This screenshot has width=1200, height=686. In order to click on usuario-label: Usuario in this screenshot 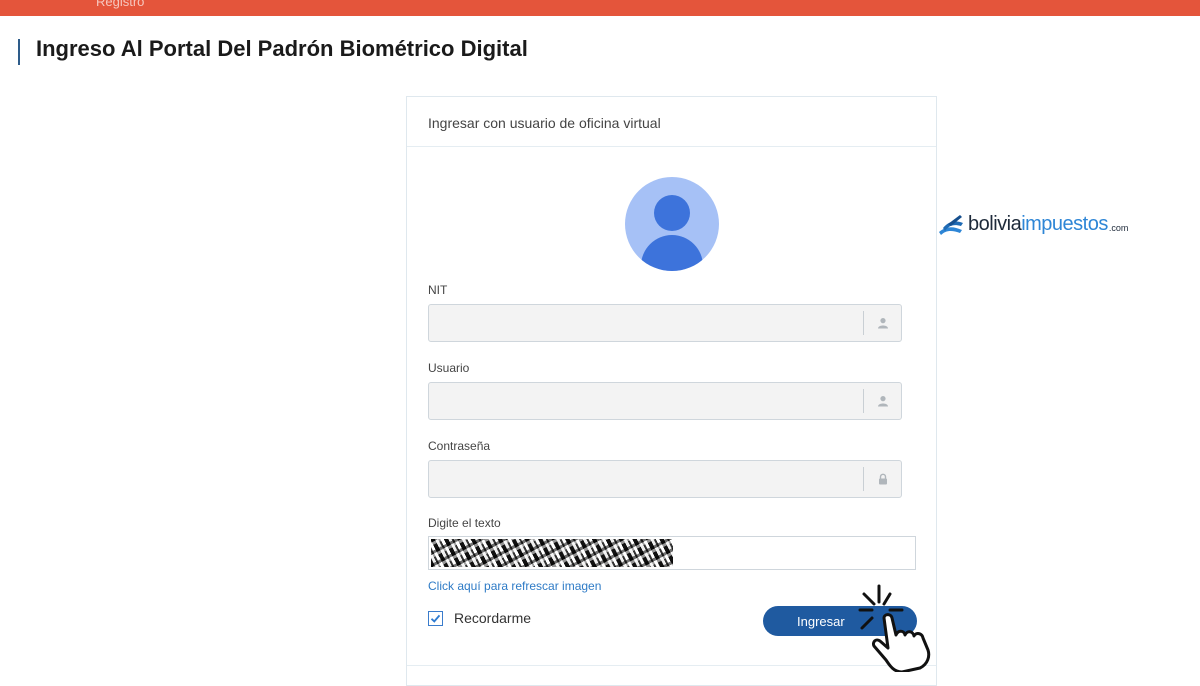, I will do `click(449, 368)`.